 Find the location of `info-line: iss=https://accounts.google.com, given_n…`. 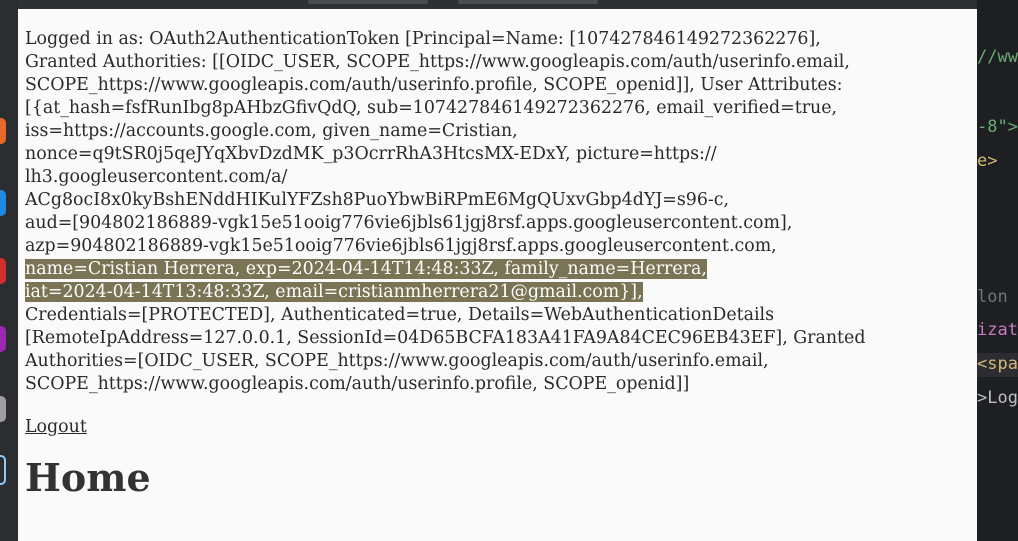

info-line: iss=https://accounts.google.com, given_n… is located at coordinates (271, 131).